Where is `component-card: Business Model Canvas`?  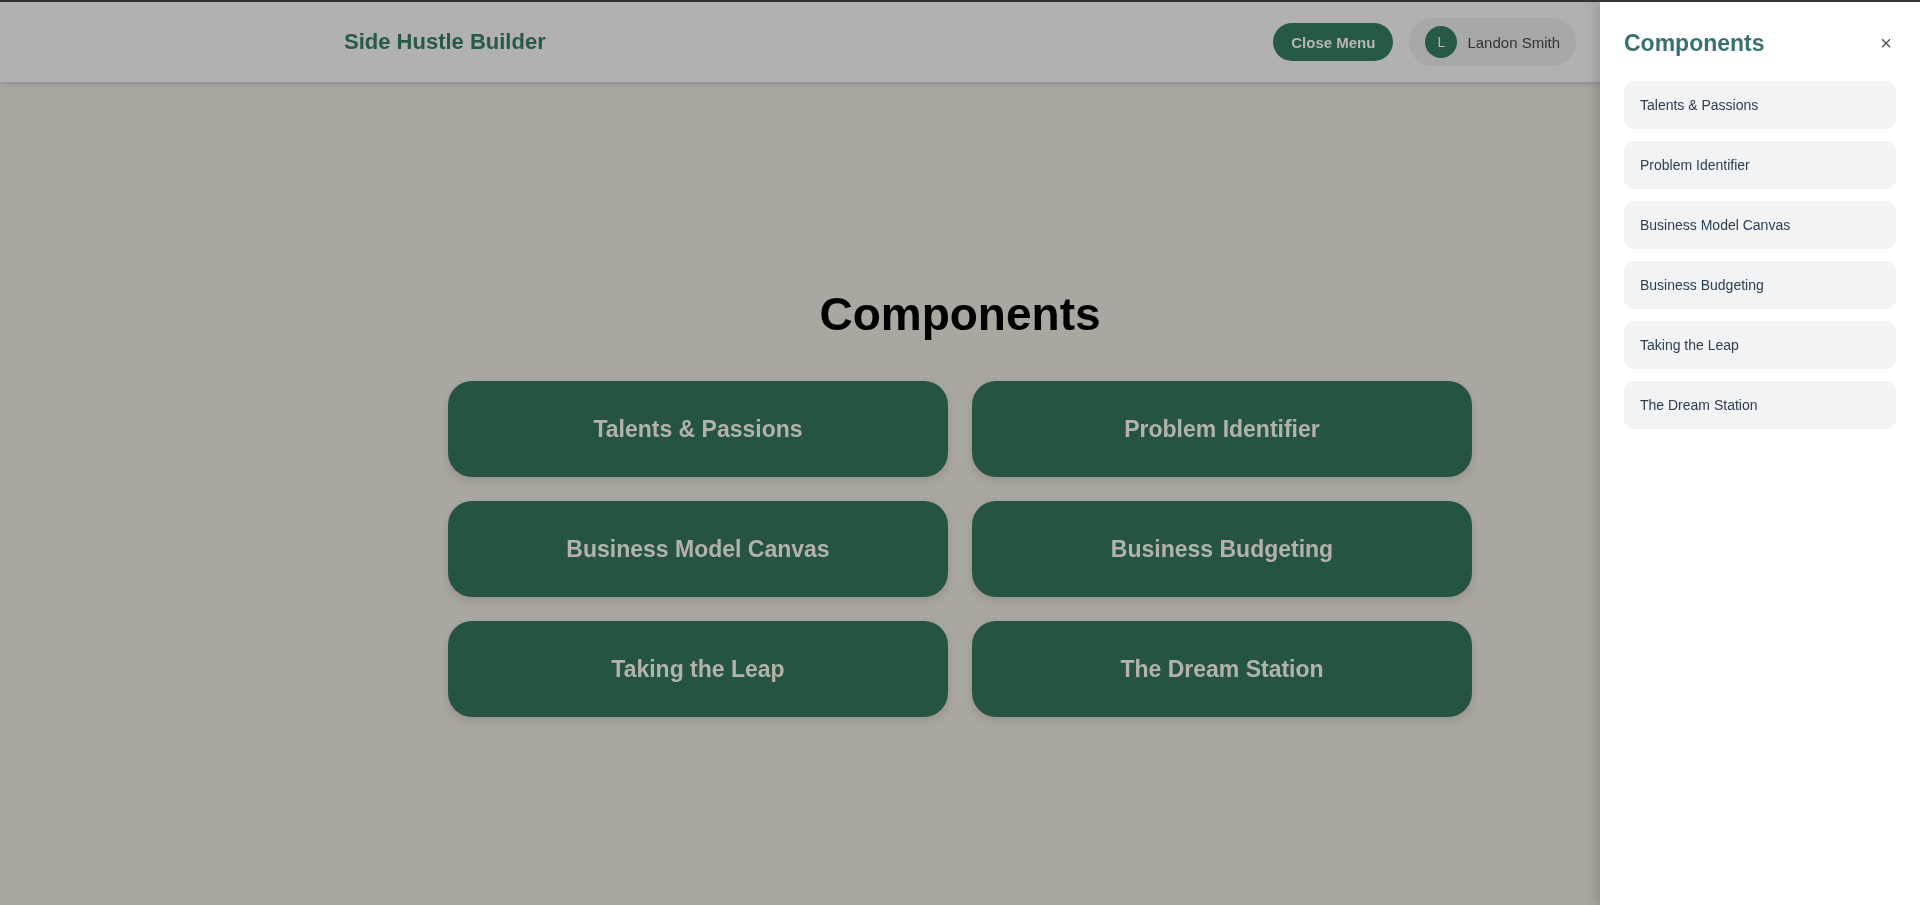
component-card: Business Model Canvas is located at coordinates (698, 549).